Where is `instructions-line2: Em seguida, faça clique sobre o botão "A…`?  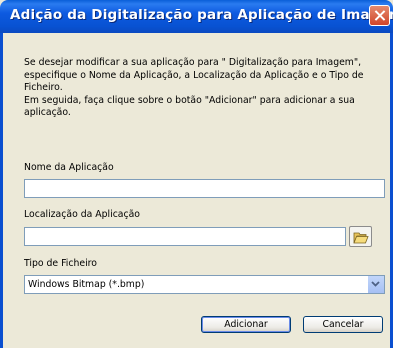 instructions-line2: Em seguida, faça clique sobre o botão "A… is located at coordinates (189, 106).